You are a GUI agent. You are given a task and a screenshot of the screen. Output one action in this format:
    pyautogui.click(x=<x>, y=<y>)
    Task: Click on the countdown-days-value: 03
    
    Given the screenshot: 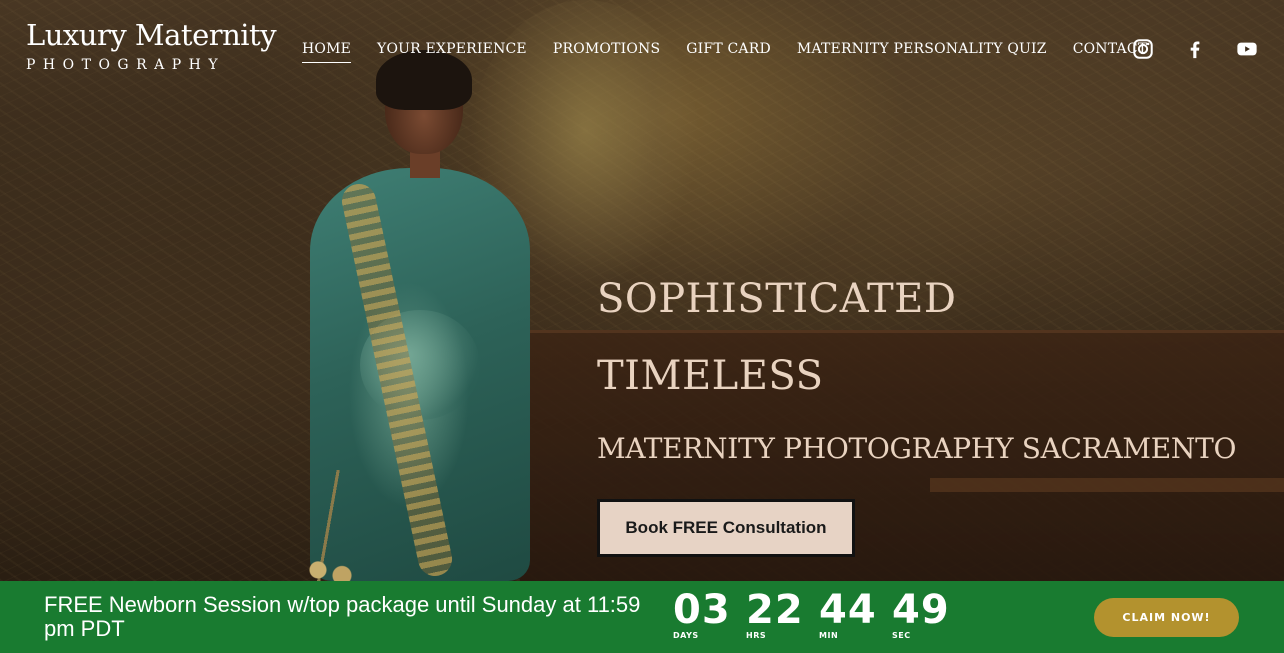 What is the action you would take?
    pyautogui.click(x=702, y=610)
    